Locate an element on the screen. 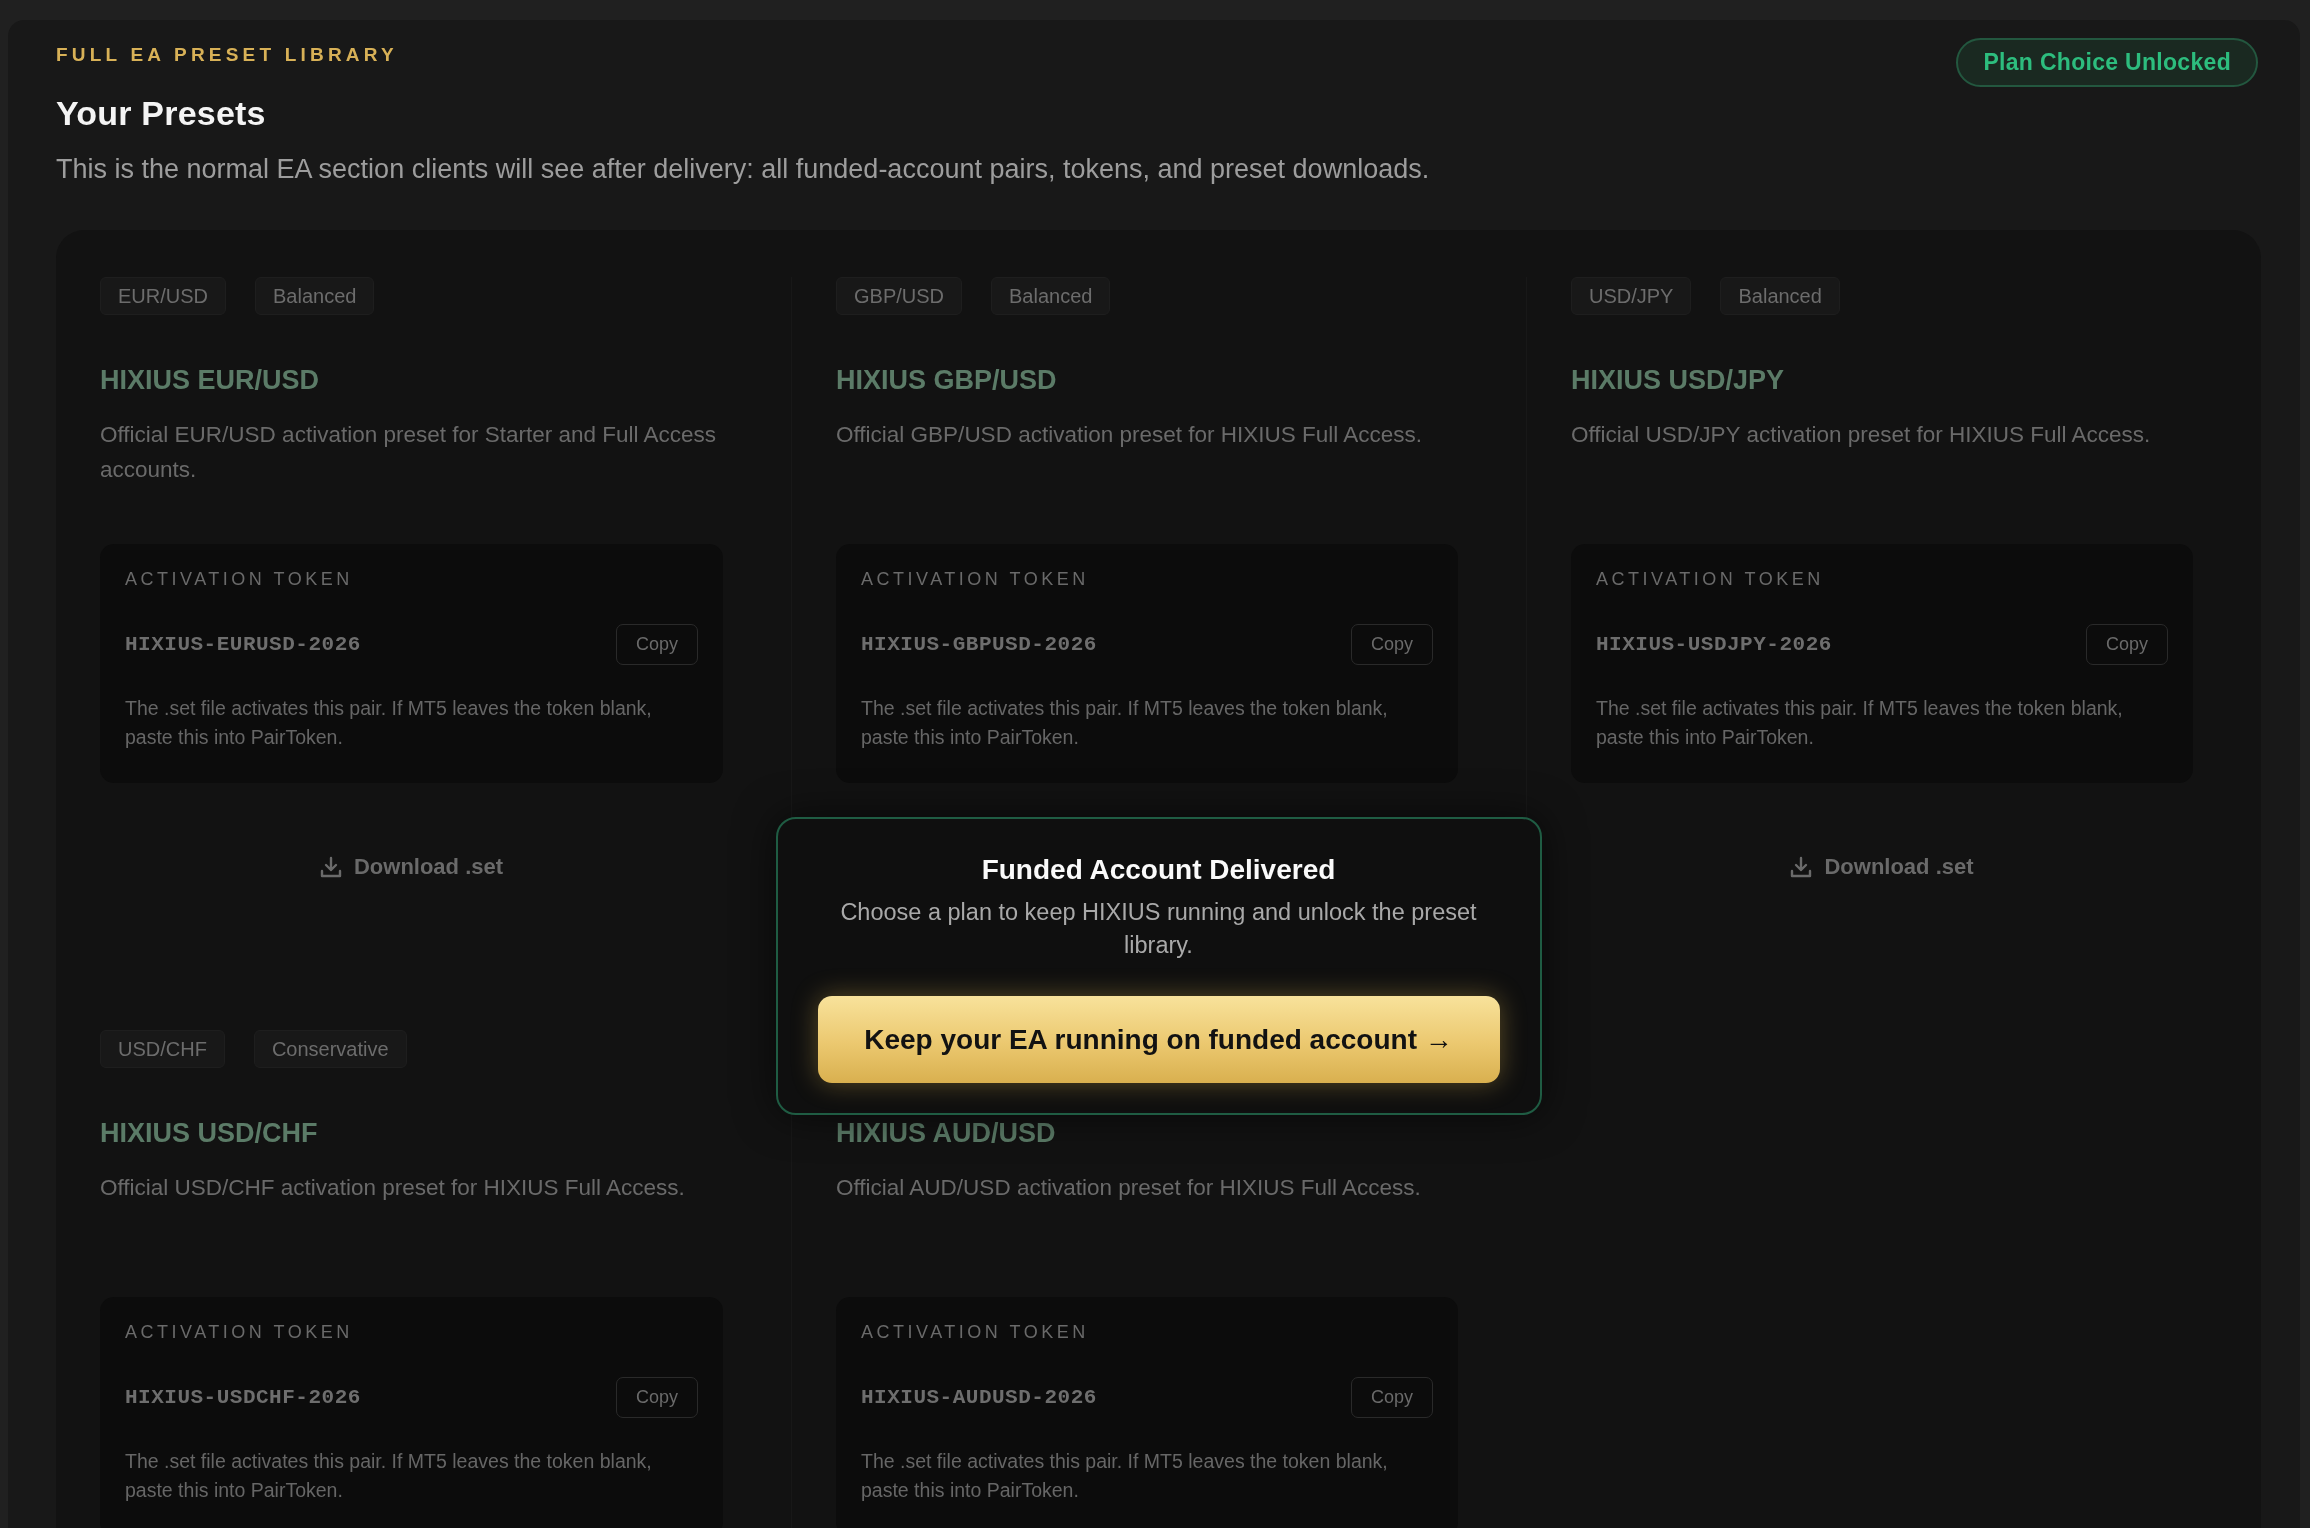 Image resolution: width=2310 pixels, height=1528 pixels. token-value: HIXIUS-USDCHF-2026 is located at coordinates (243, 1397).